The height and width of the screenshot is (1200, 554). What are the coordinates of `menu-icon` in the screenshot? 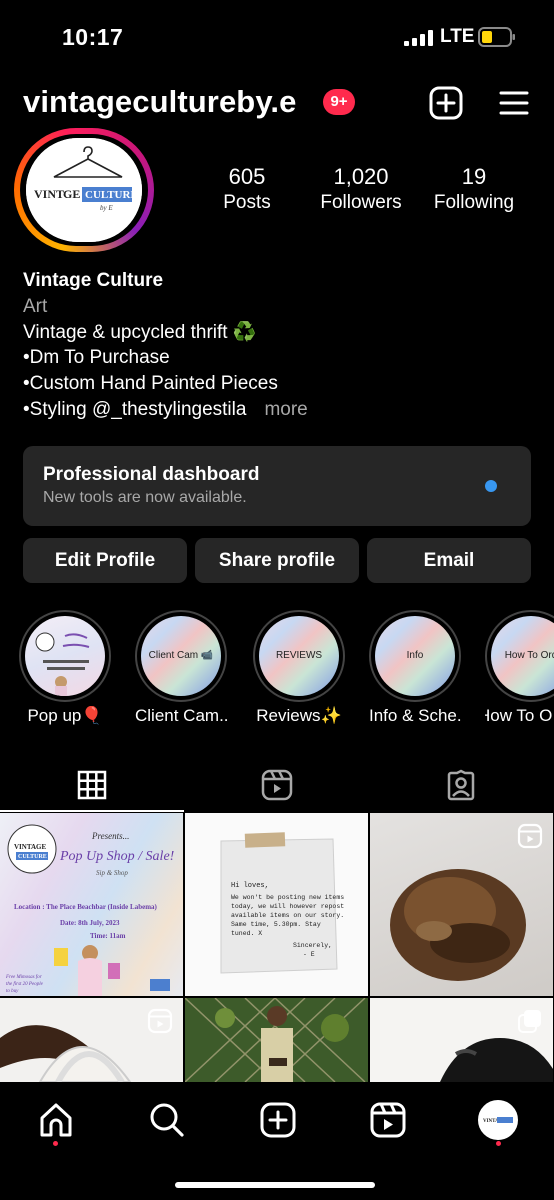 It's located at (514, 103).